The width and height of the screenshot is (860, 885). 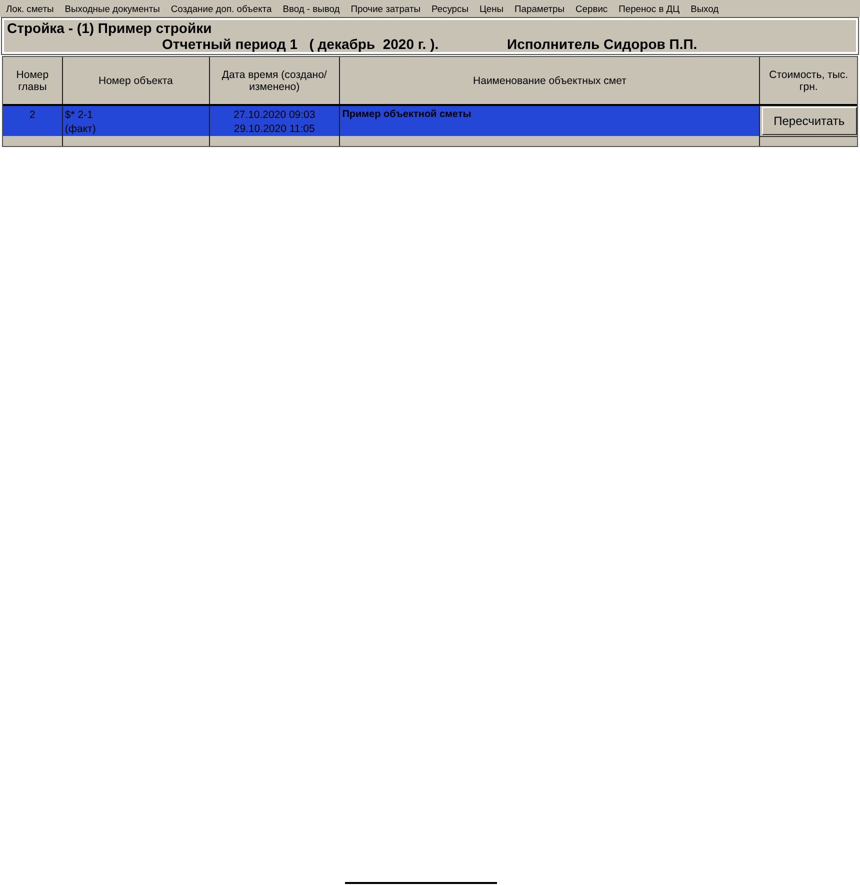 What do you see at coordinates (539, 8) in the screenshot?
I see `menu-item: Параметры` at bounding box center [539, 8].